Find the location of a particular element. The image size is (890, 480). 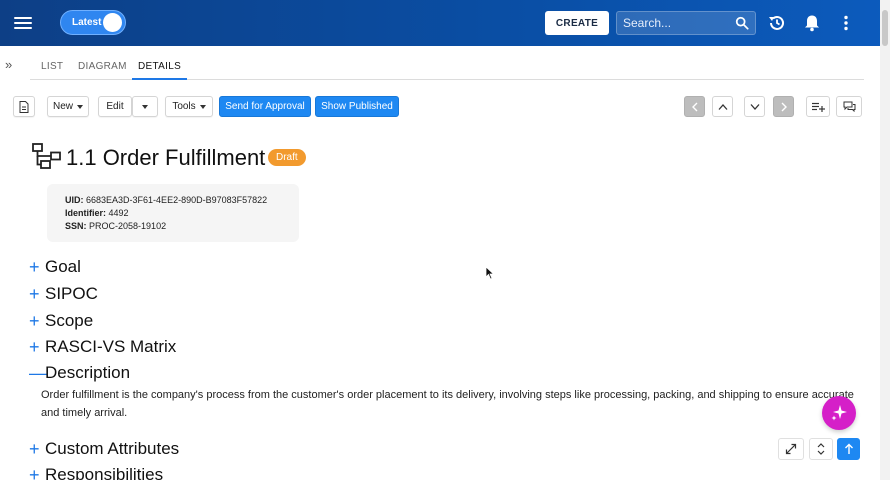

show-published-button: Show Published is located at coordinates (357, 106).